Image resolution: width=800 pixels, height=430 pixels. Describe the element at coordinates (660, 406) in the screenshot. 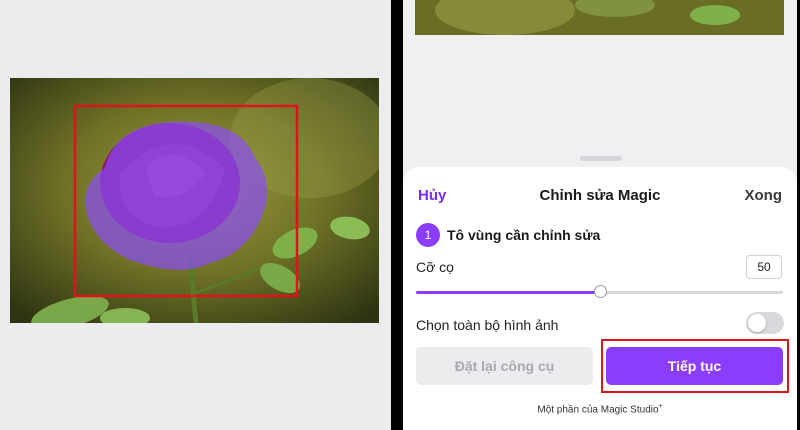

I see `footer-mark: +` at that location.